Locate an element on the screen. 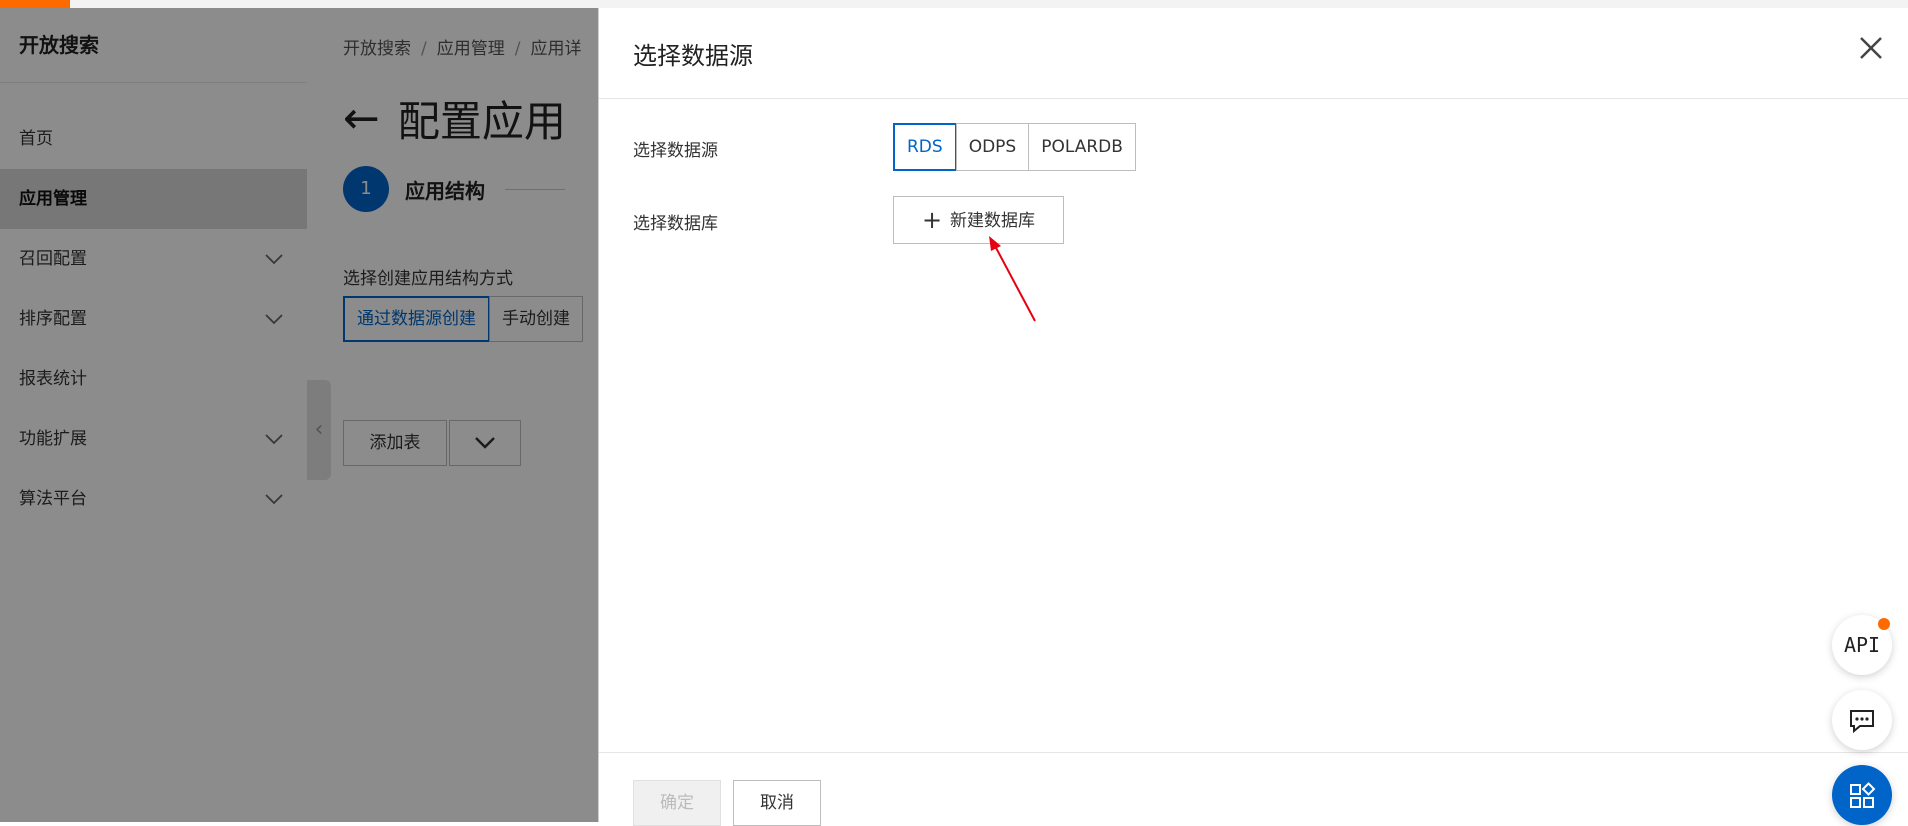 The width and height of the screenshot is (1908, 826). apps-button is located at coordinates (1862, 795).